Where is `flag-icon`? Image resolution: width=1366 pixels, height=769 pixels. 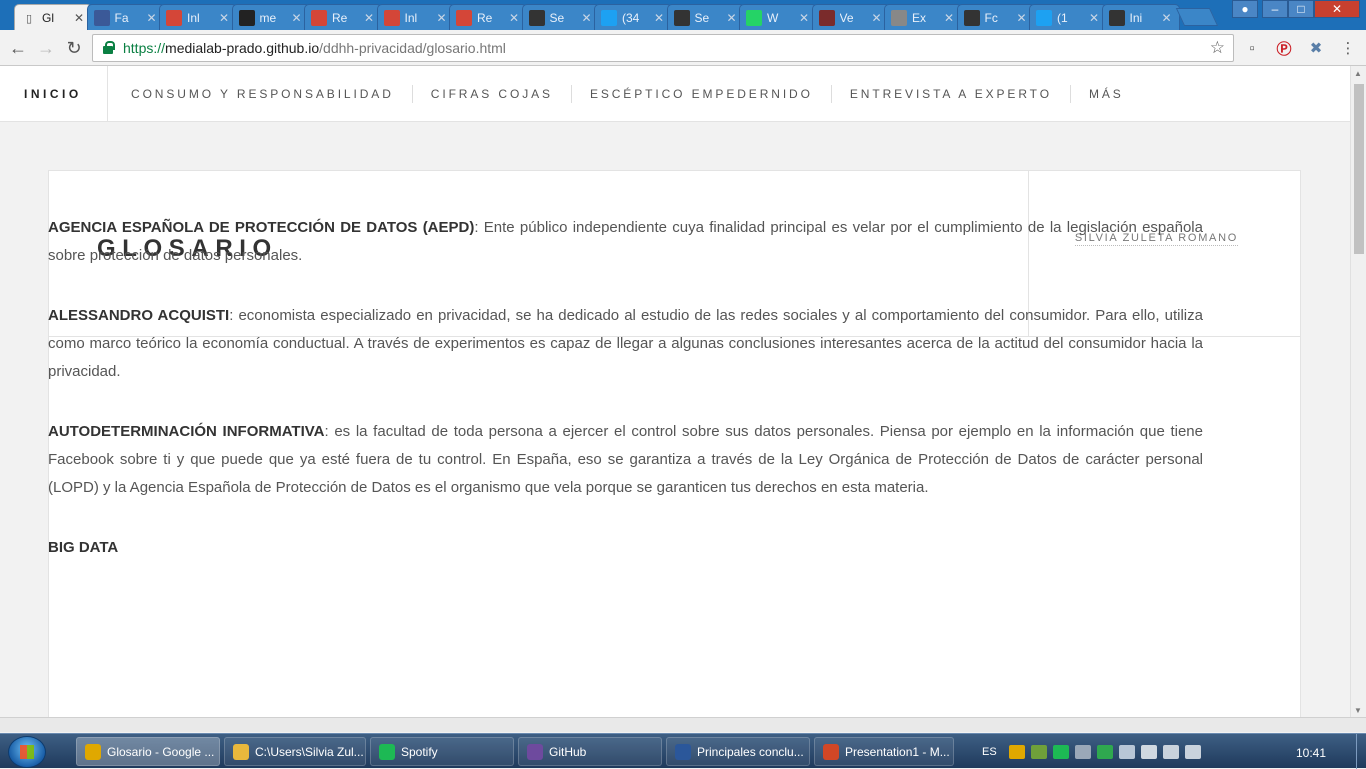
flag-icon is located at coordinates (1148, 751).